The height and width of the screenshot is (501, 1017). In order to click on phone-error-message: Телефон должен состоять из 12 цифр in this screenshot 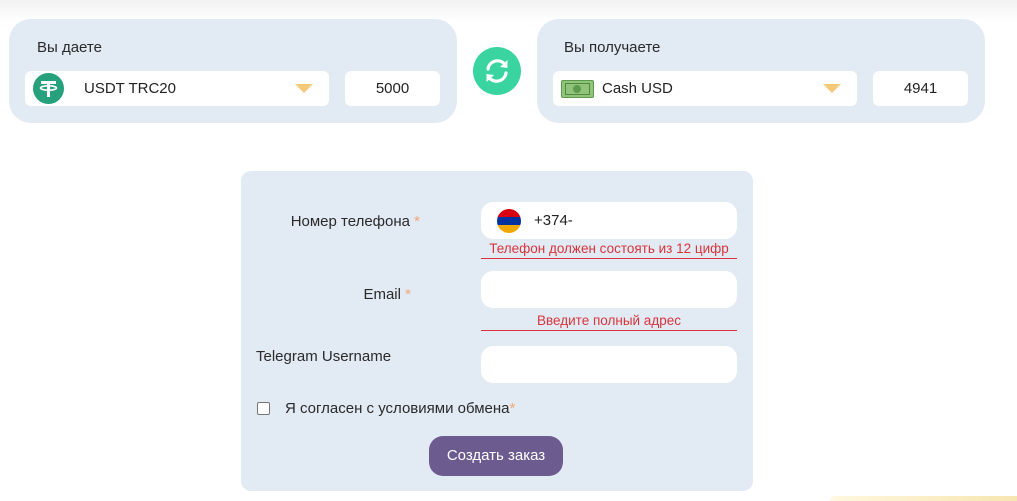, I will do `click(609, 250)`.